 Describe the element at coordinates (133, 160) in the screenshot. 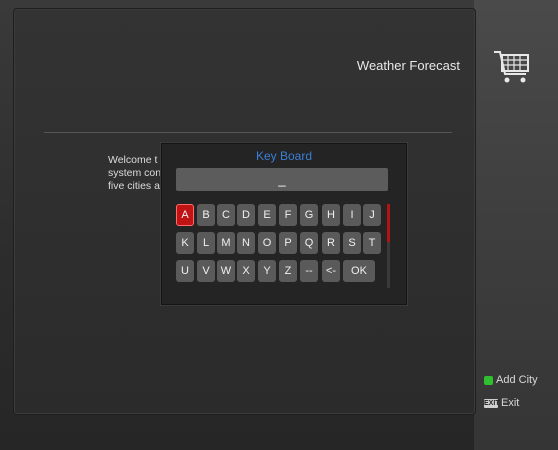

I see `welcome-line: Welcome t` at that location.